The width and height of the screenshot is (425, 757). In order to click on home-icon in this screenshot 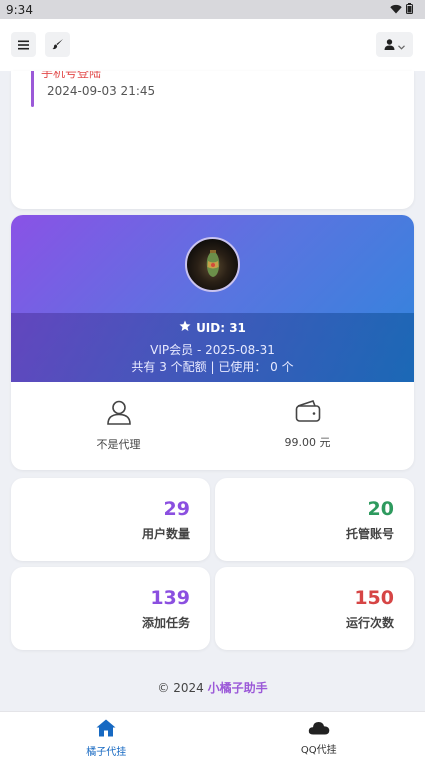, I will do `click(106, 729)`.